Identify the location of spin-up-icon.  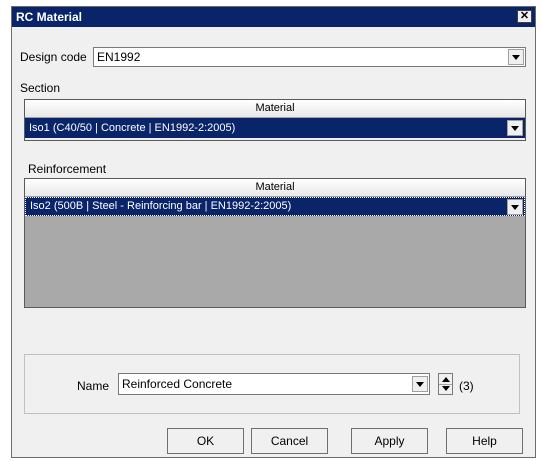
(446, 379).